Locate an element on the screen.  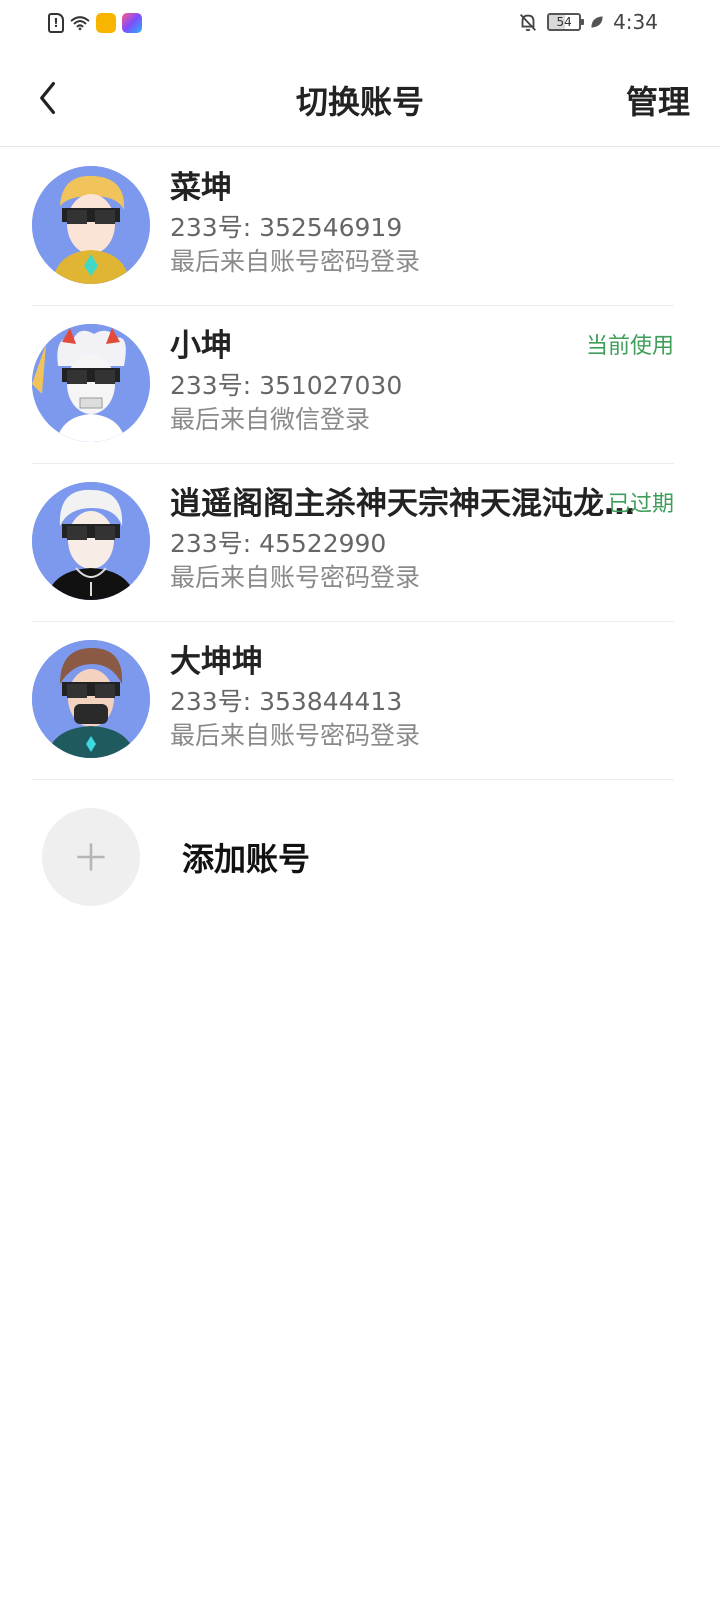
account-item: 菜坤 233号: 352546919 最后来自账号密码登录 is located at coordinates (353, 227).